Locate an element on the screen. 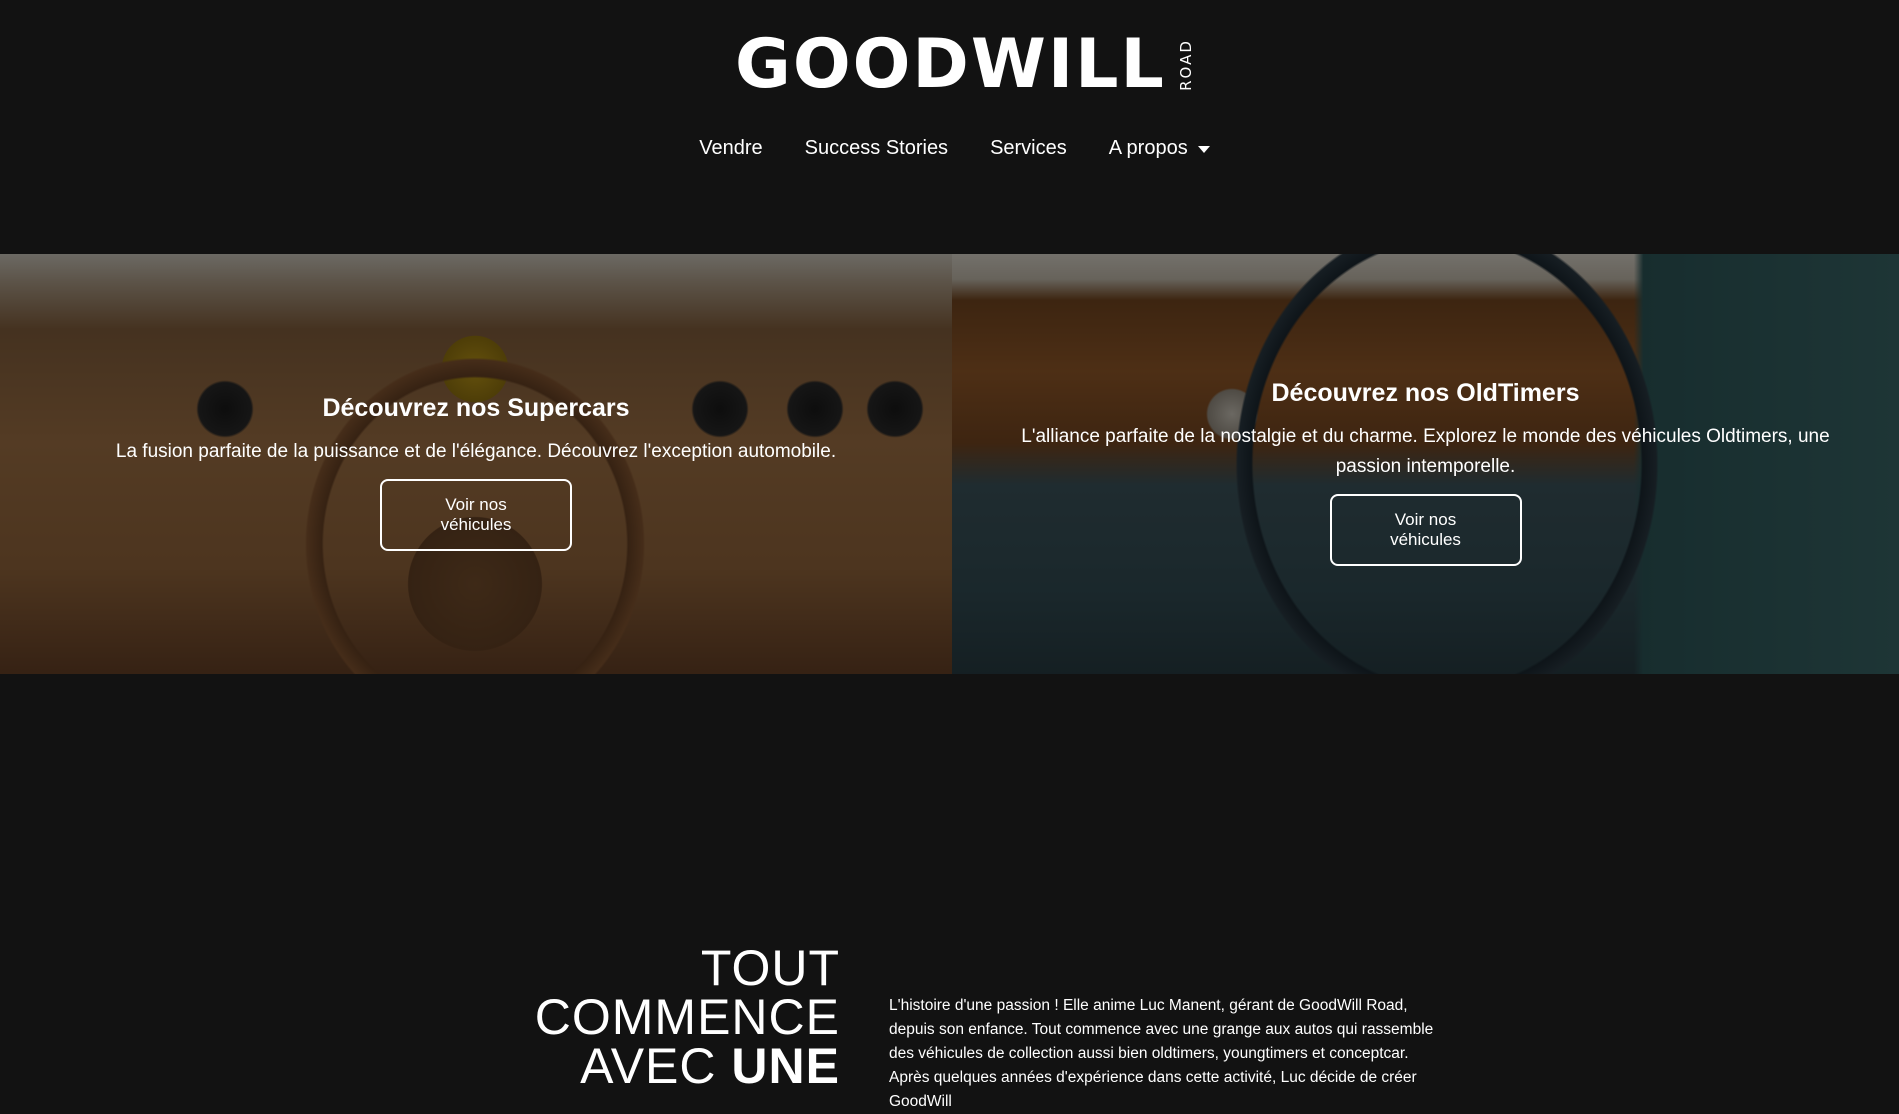 The width and height of the screenshot is (1899, 1114). supercars-view-vehicles-button: Voir nos véhicules is located at coordinates (476, 515).